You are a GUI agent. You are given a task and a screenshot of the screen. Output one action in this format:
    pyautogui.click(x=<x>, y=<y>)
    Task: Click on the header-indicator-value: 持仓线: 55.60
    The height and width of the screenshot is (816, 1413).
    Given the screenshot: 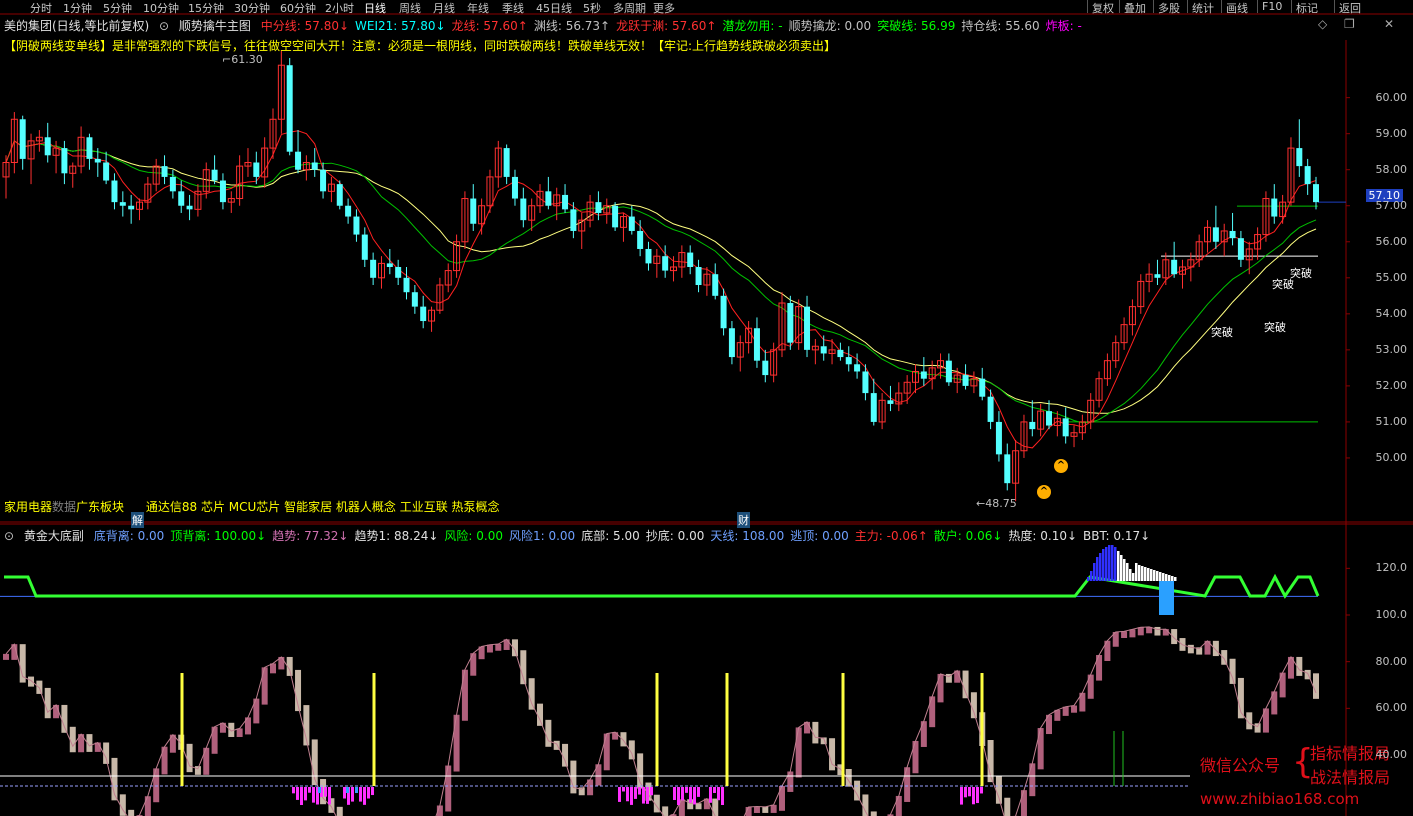 What is the action you would take?
    pyautogui.click(x=1000, y=26)
    